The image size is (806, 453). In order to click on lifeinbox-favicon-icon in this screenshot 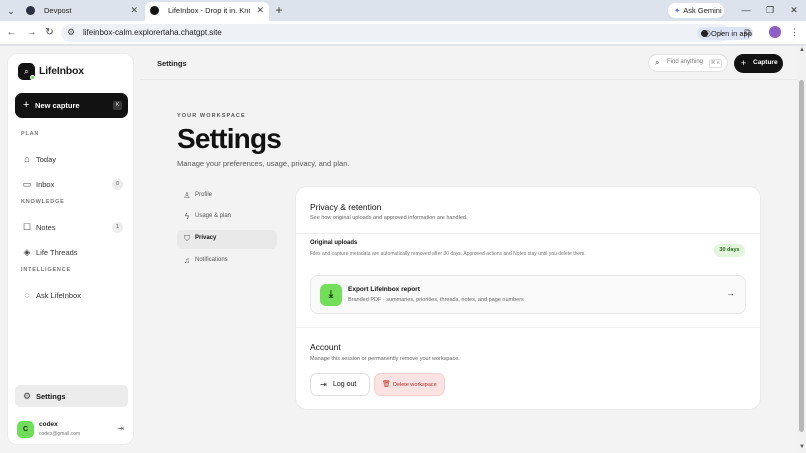, I will do `click(154, 10)`.